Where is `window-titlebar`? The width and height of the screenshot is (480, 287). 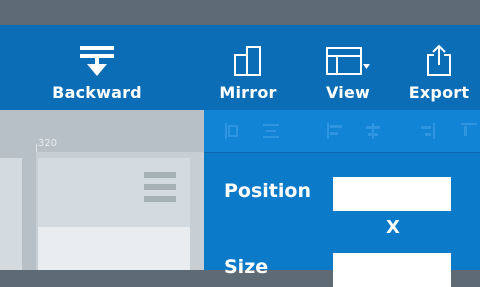
window-titlebar is located at coordinates (240, 12).